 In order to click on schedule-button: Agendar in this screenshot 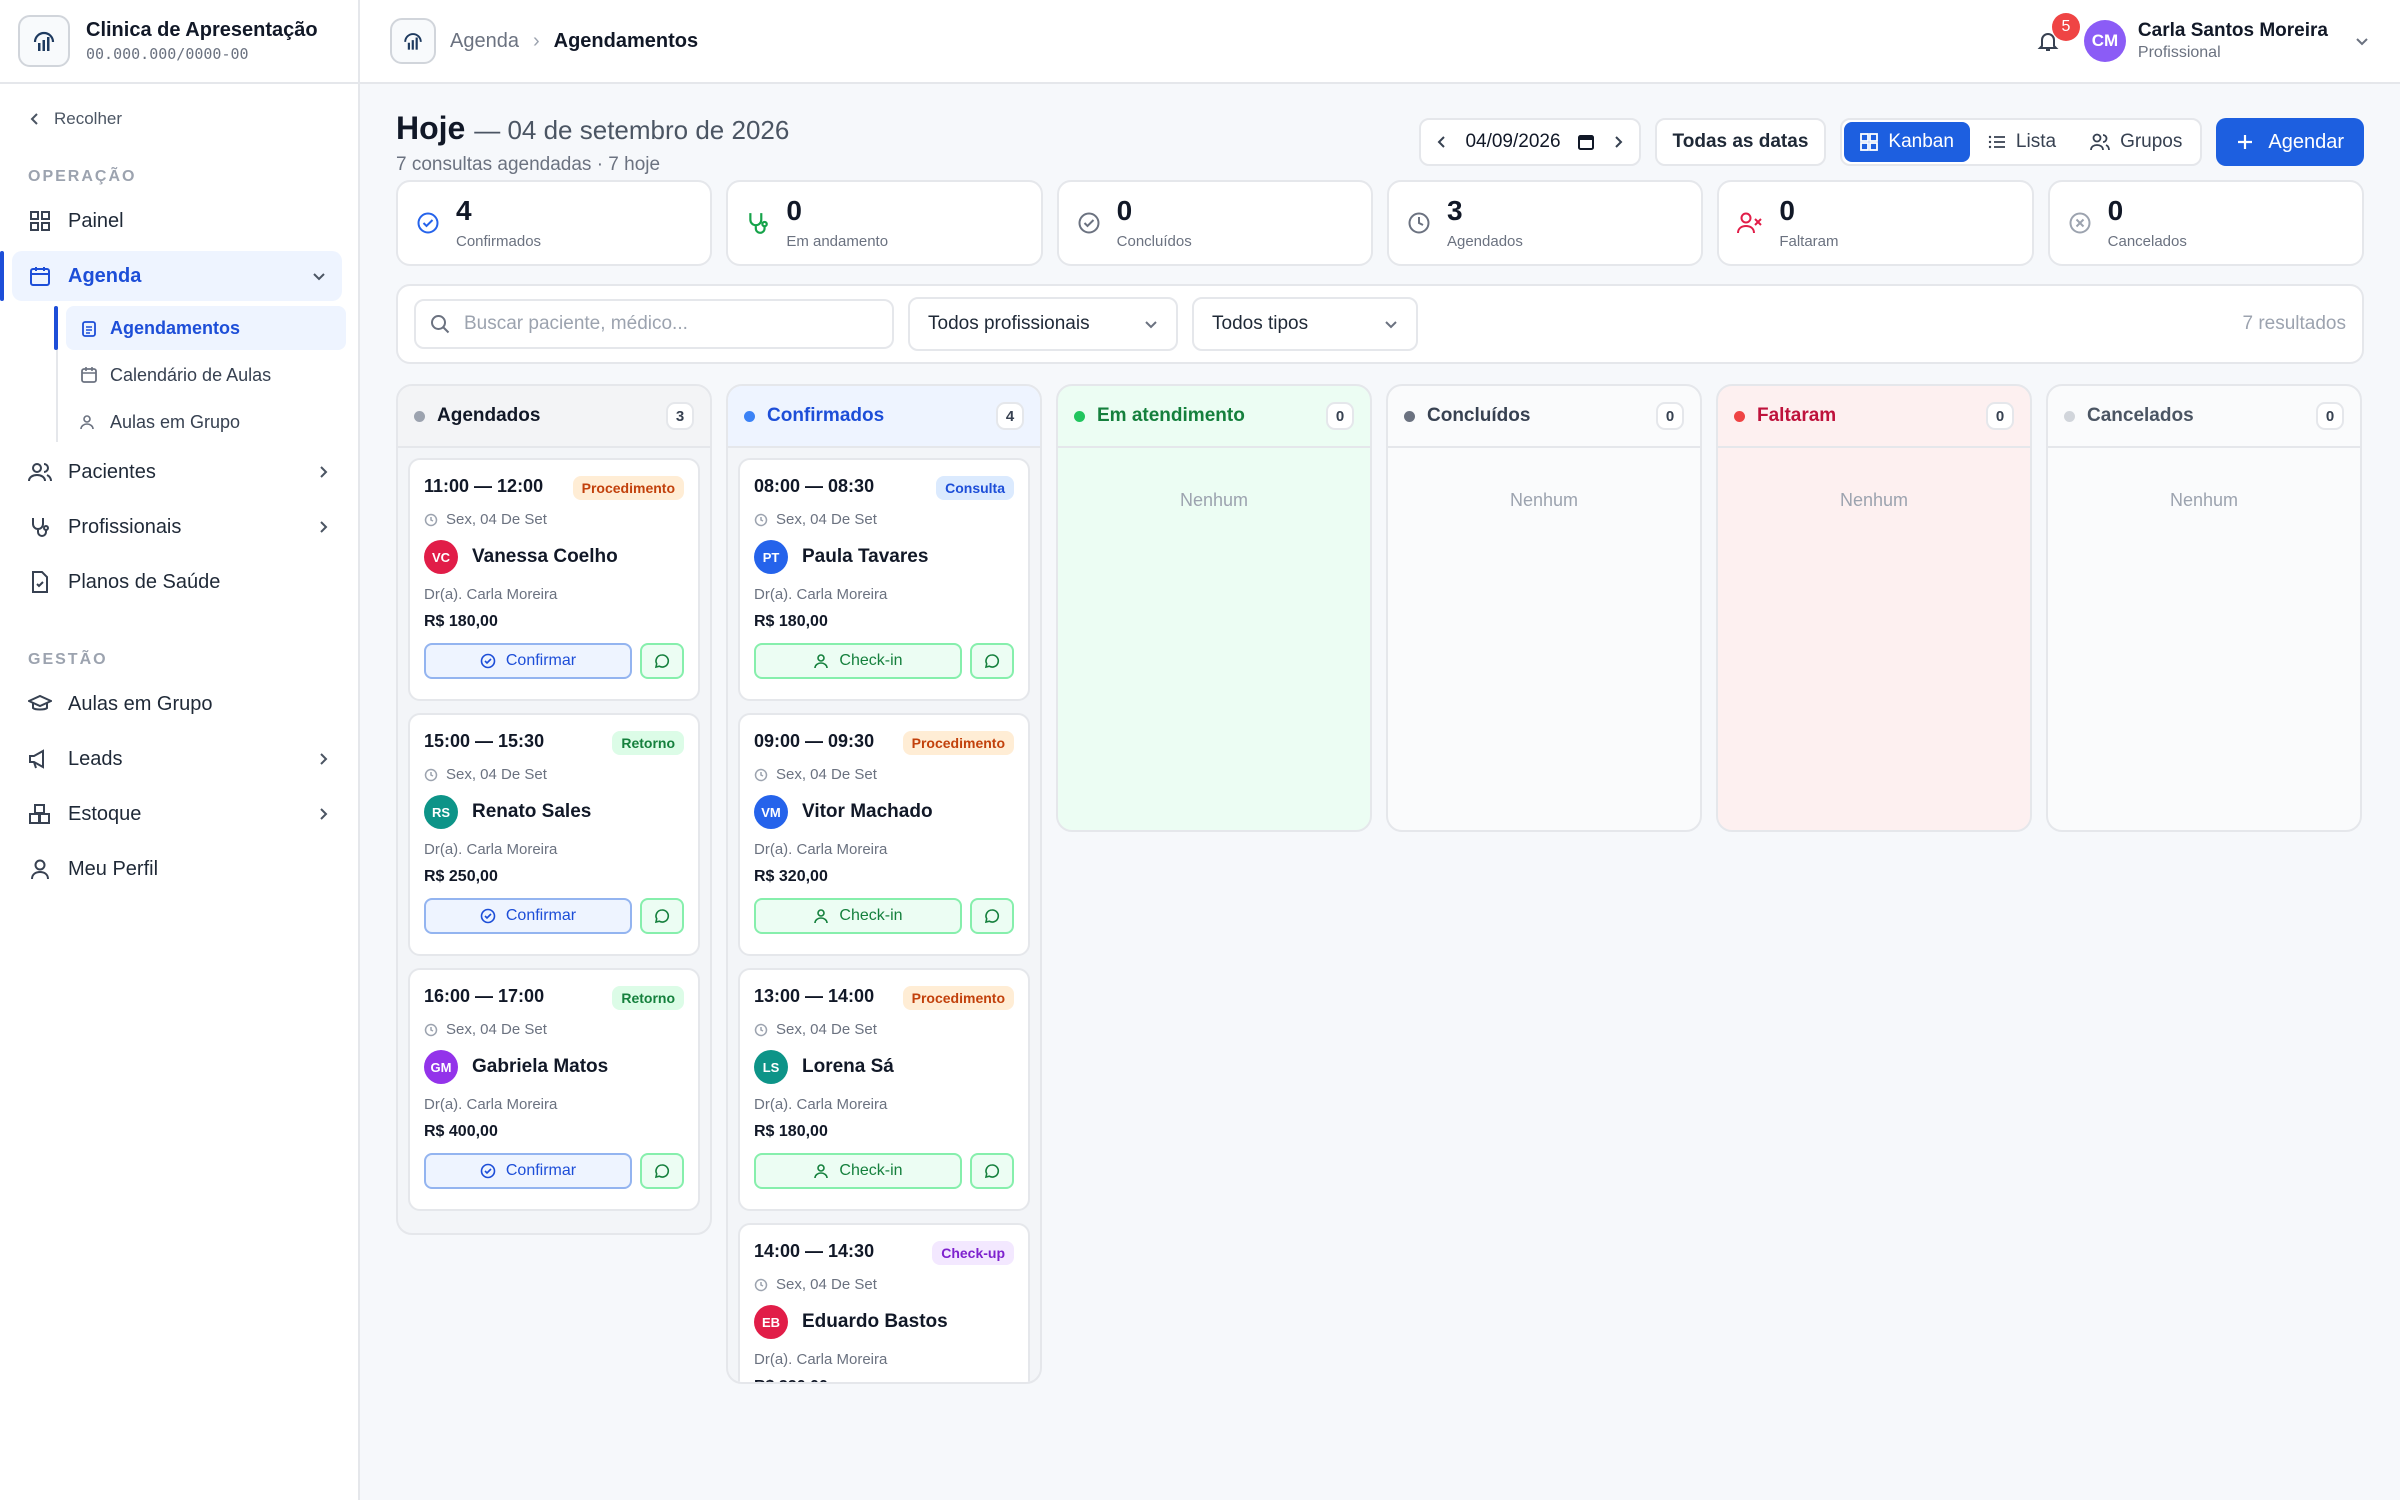, I will do `click(2290, 142)`.